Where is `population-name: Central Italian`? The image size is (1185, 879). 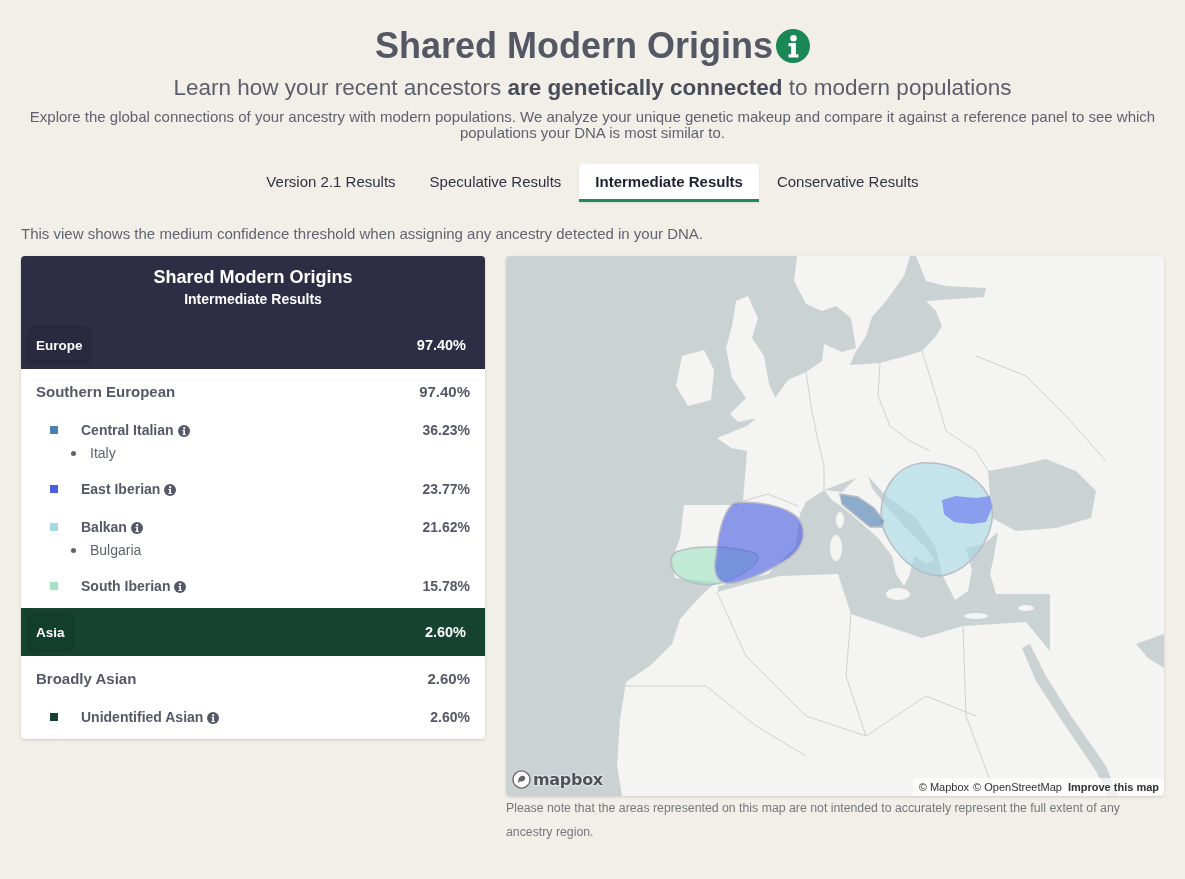
population-name: Central Italian is located at coordinates (127, 430).